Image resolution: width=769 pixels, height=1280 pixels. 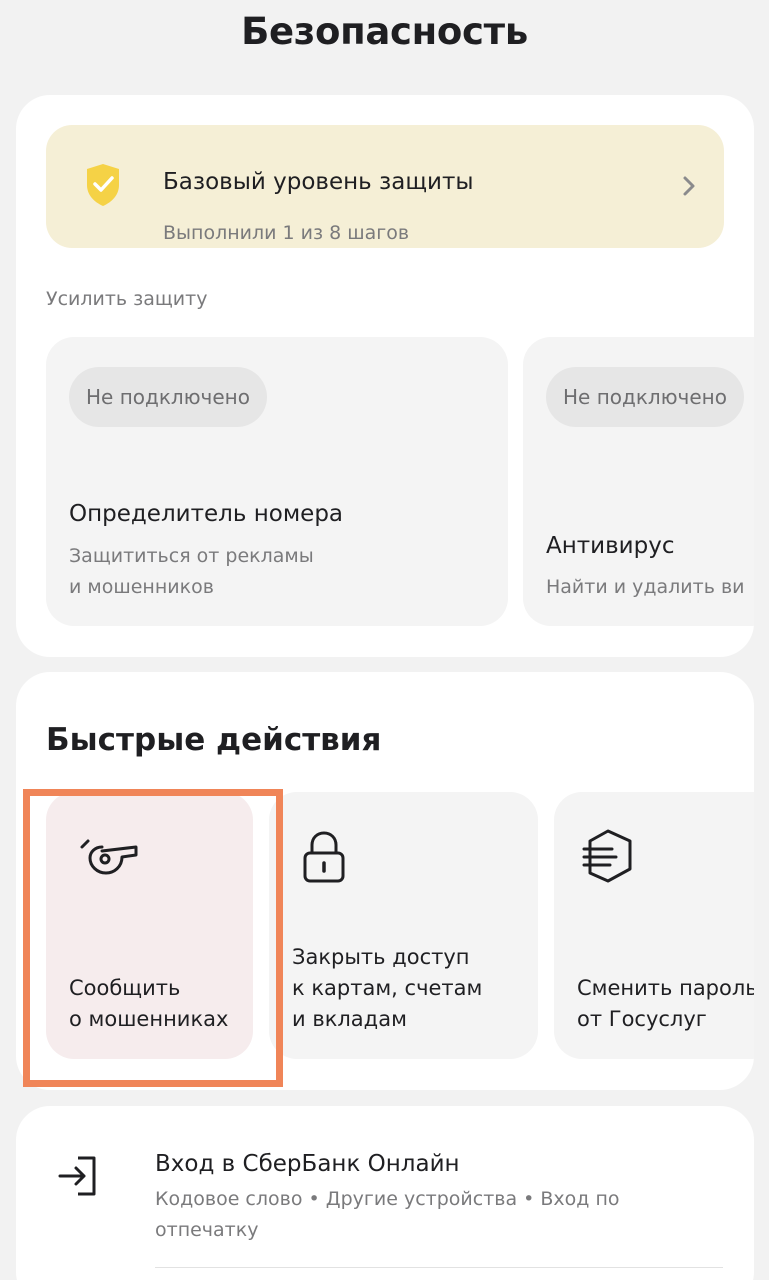 What do you see at coordinates (109, 857) in the screenshot?
I see `whistle-icon` at bounding box center [109, 857].